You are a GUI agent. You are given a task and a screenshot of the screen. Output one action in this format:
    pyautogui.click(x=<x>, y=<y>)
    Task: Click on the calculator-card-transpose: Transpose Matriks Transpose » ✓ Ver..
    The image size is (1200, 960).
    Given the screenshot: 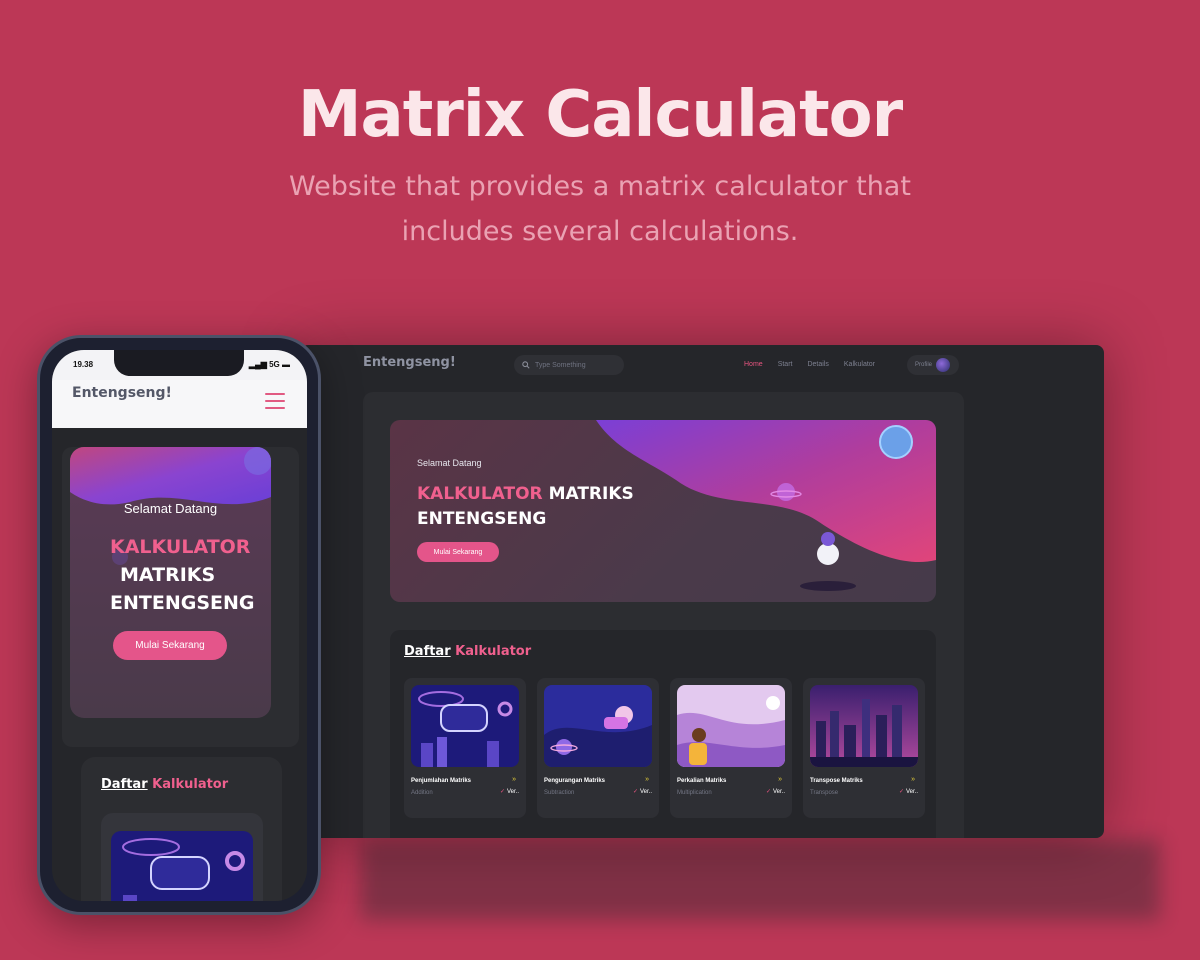 What is the action you would take?
    pyautogui.click(x=864, y=748)
    